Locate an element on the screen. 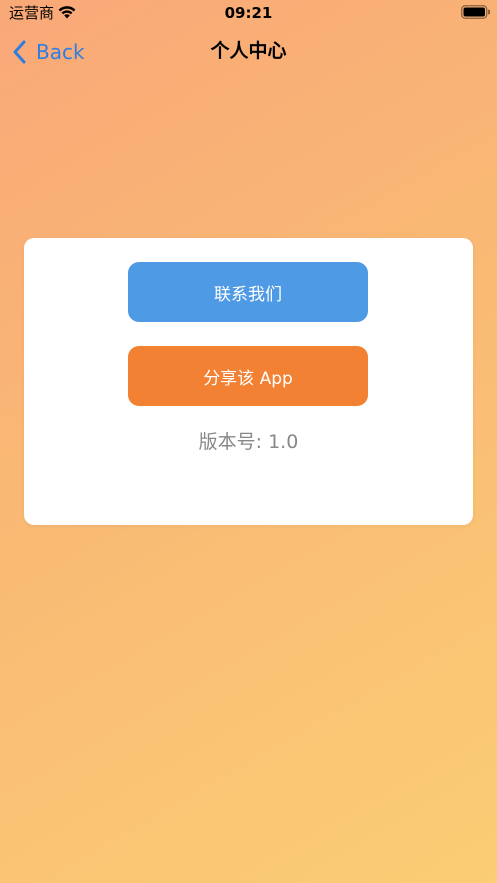 The height and width of the screenshot is (883, 497). share-app-button: 分享该 App is located at coordinates (248, 376).